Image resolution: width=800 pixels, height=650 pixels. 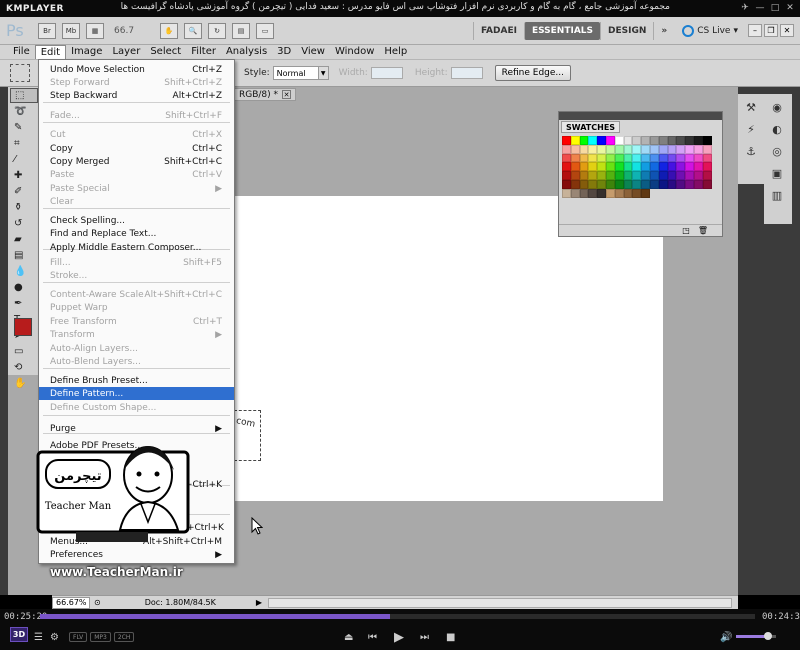 I want to click on kmplayer-logo: KMPLAYER, so click(x=32, y=9).